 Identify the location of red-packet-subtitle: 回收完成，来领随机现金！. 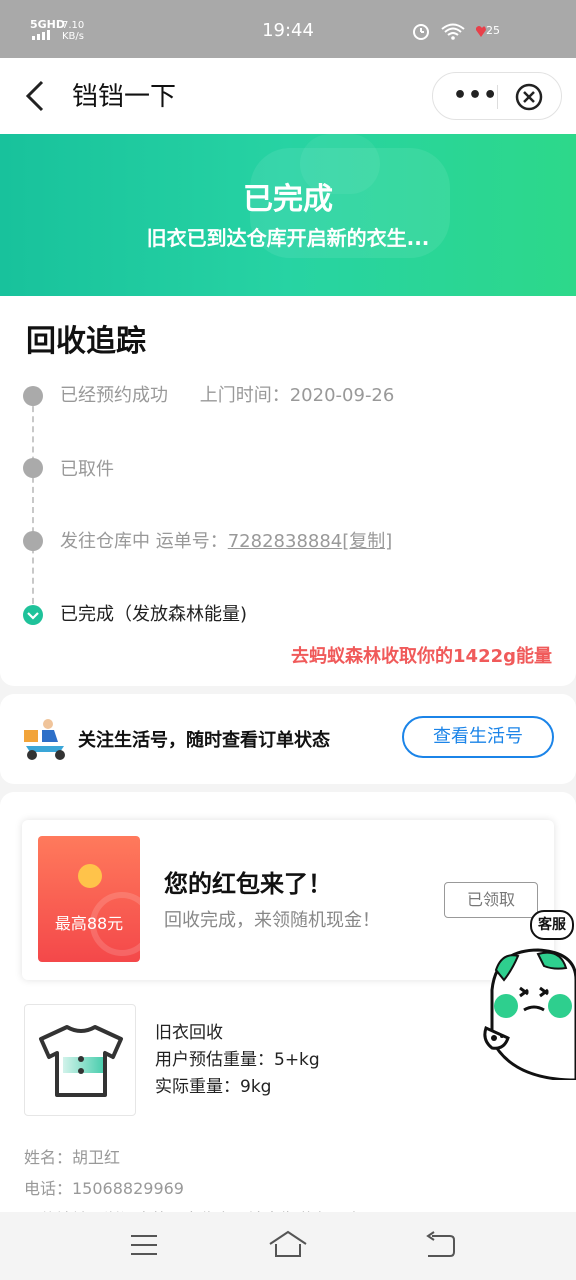
(272, 920).